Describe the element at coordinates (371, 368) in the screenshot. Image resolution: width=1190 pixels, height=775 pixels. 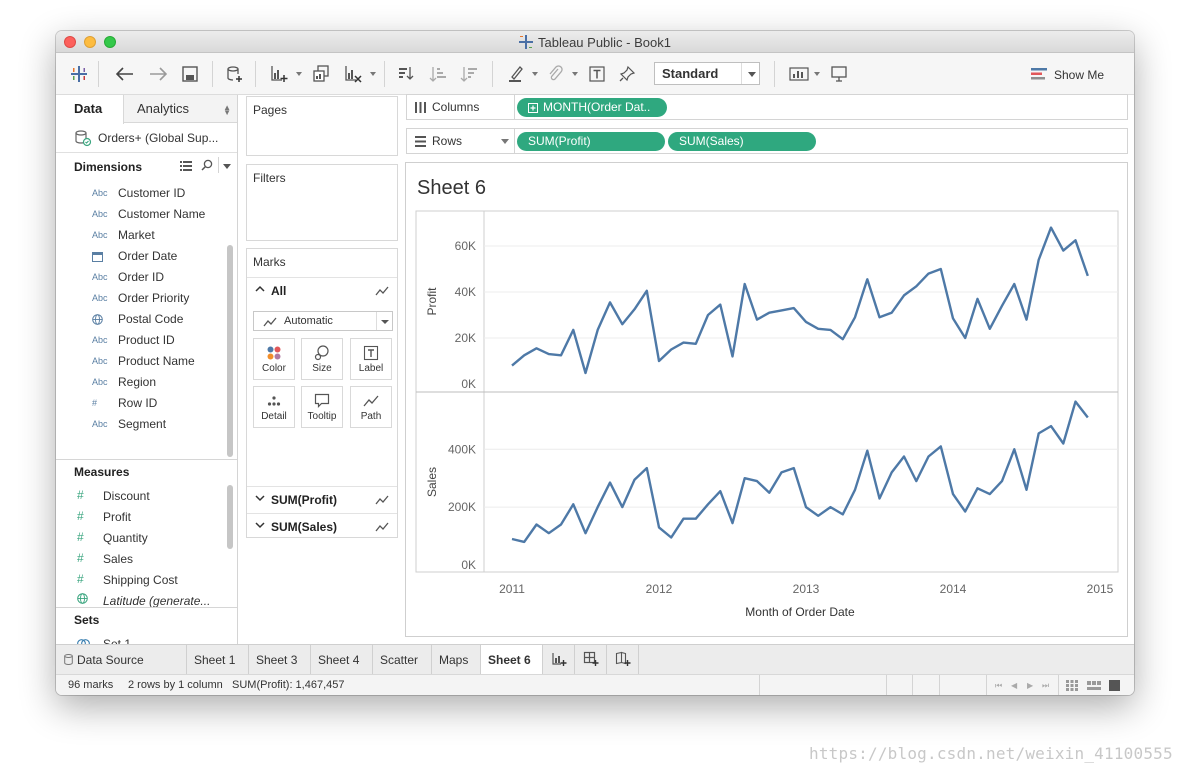
I see `label-label: Label` at that location.